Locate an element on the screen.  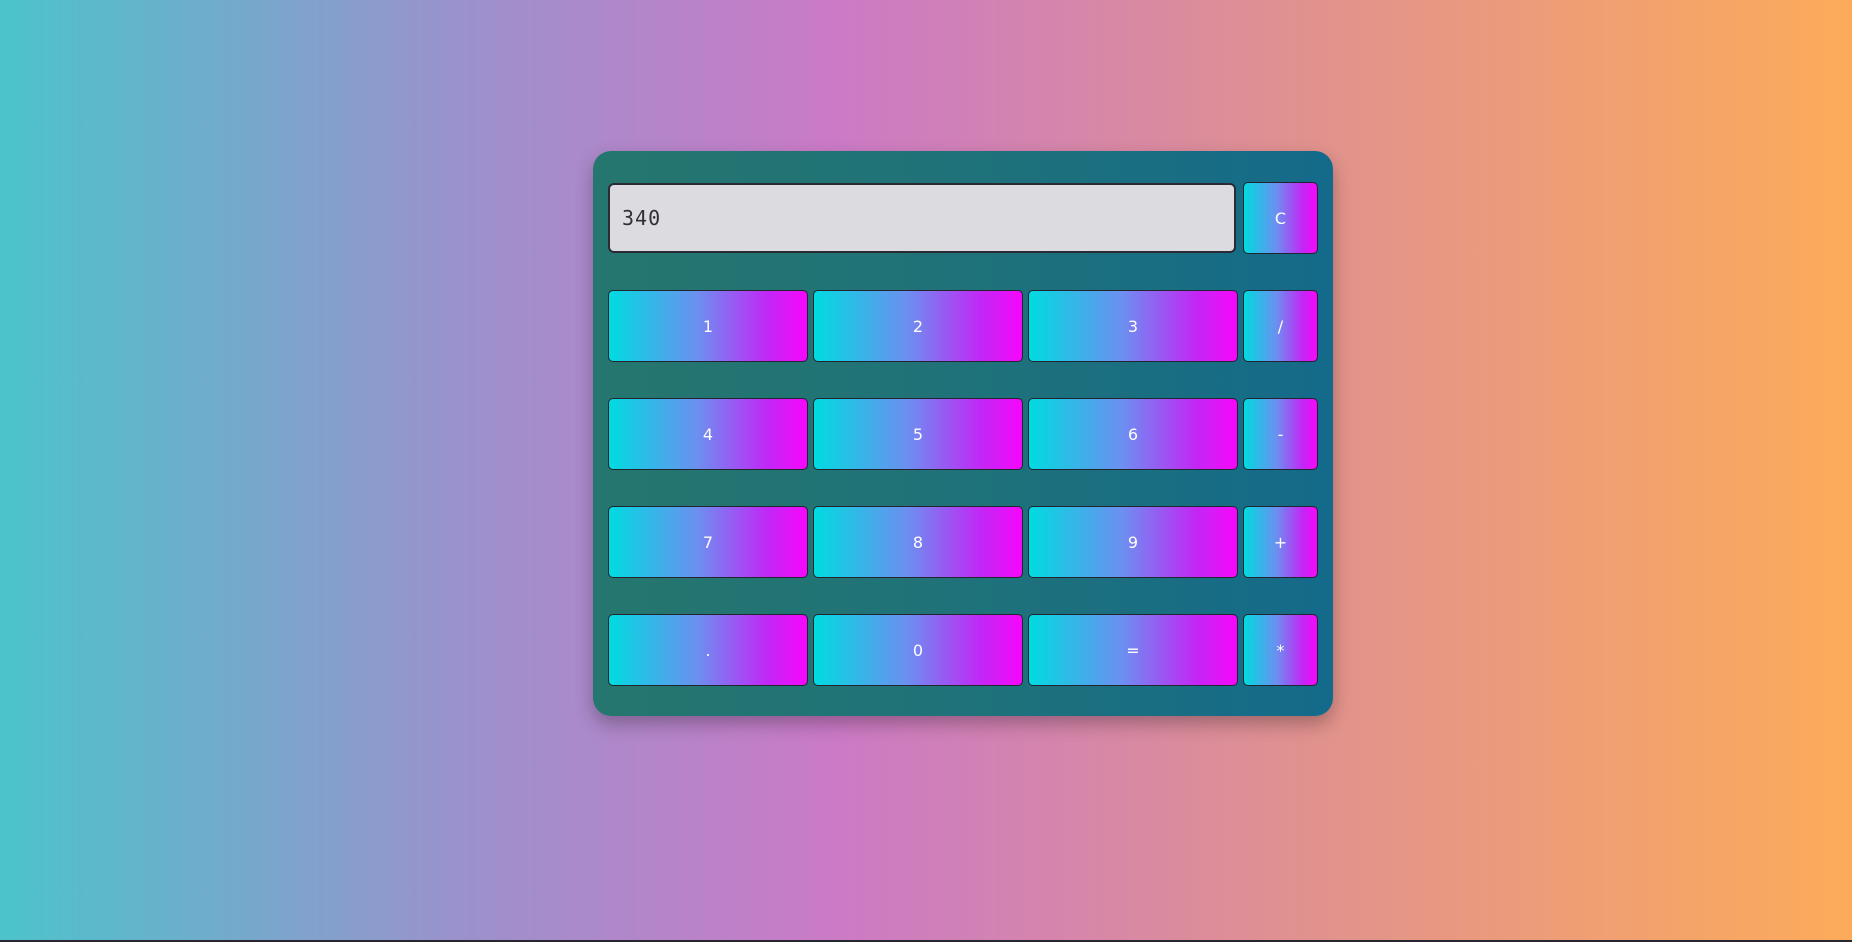
digit-8-button: 8 is located at coordinates (918, 542).